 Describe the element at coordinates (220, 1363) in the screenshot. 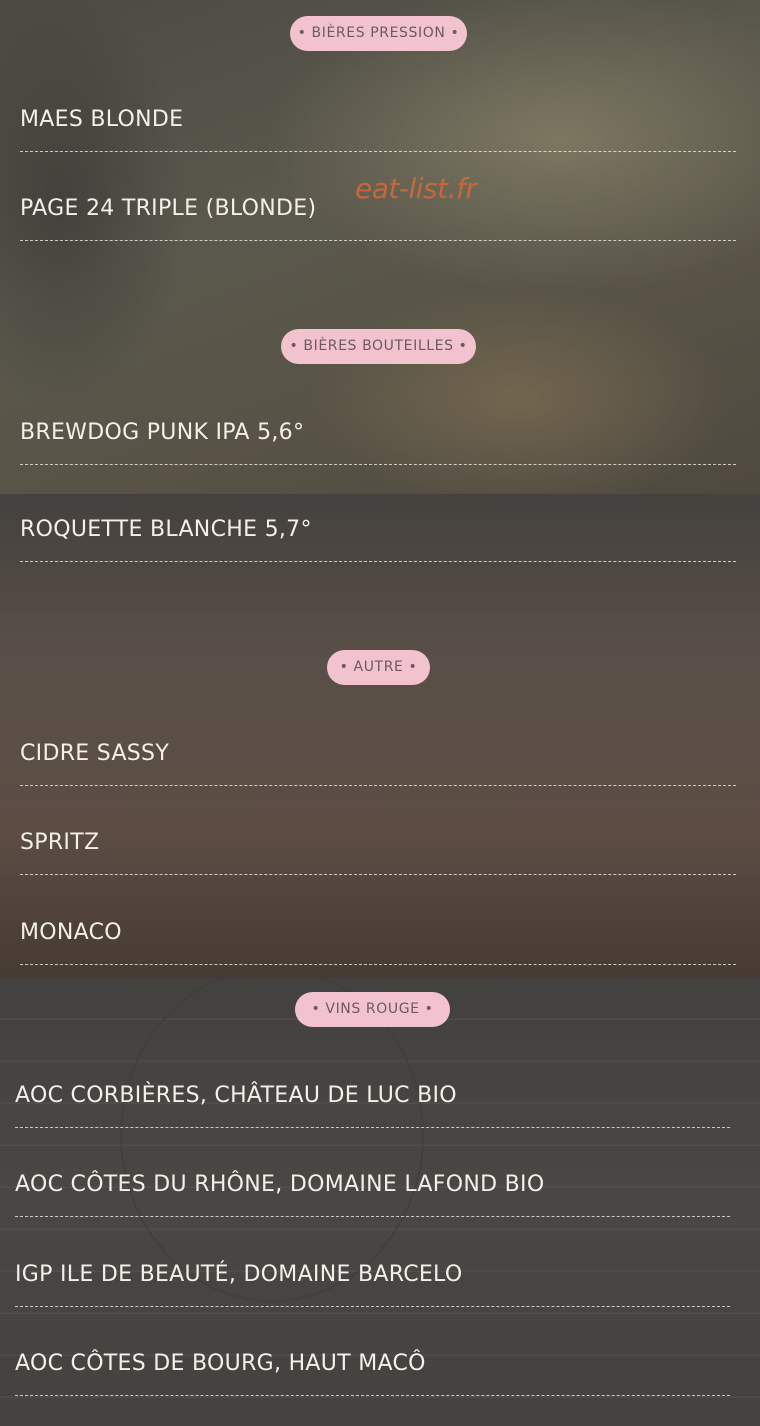

I see `menu-item: AOC CÔTES DE BOURG, HAUT MACÔ` at that location.